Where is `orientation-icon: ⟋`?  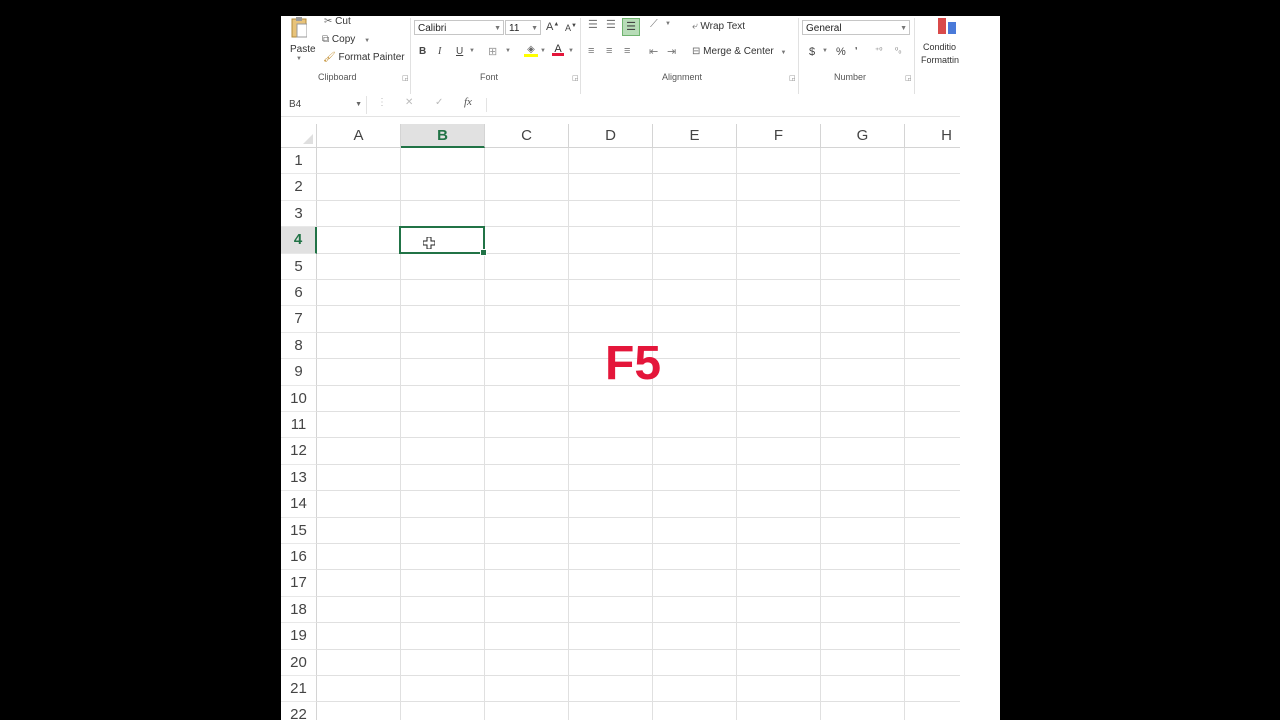
orientation-icon: ⟋ is located at coordinates (654, 24).